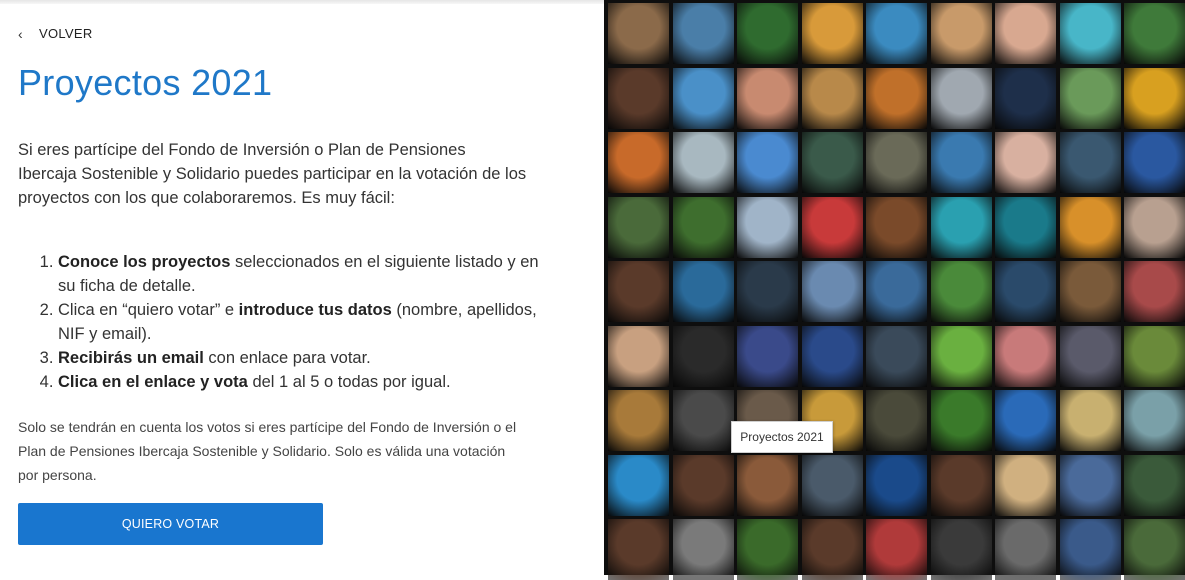 This screenshot has width=1185, height=580. What do you see at coordinates (287, 358) in the screenshot?
I see `step-text: con enlace para votar.` at bounding box center [287, 358].